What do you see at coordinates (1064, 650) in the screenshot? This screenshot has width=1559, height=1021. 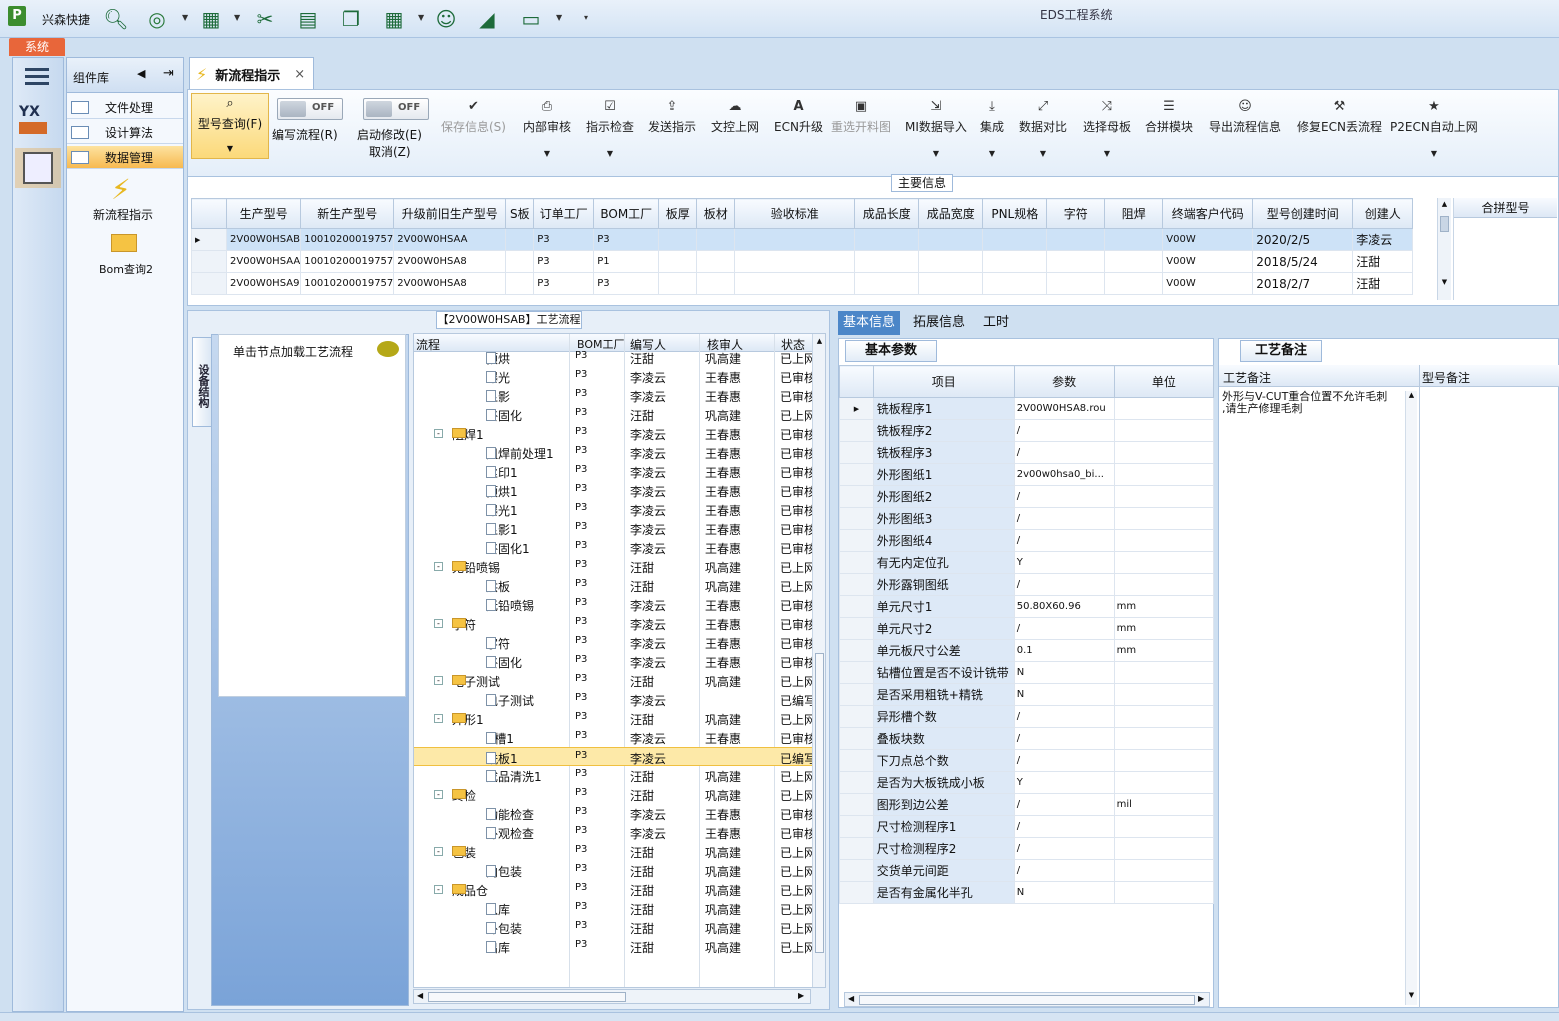 I see `param-value: 0.1` at bounding box center [1064, 650].